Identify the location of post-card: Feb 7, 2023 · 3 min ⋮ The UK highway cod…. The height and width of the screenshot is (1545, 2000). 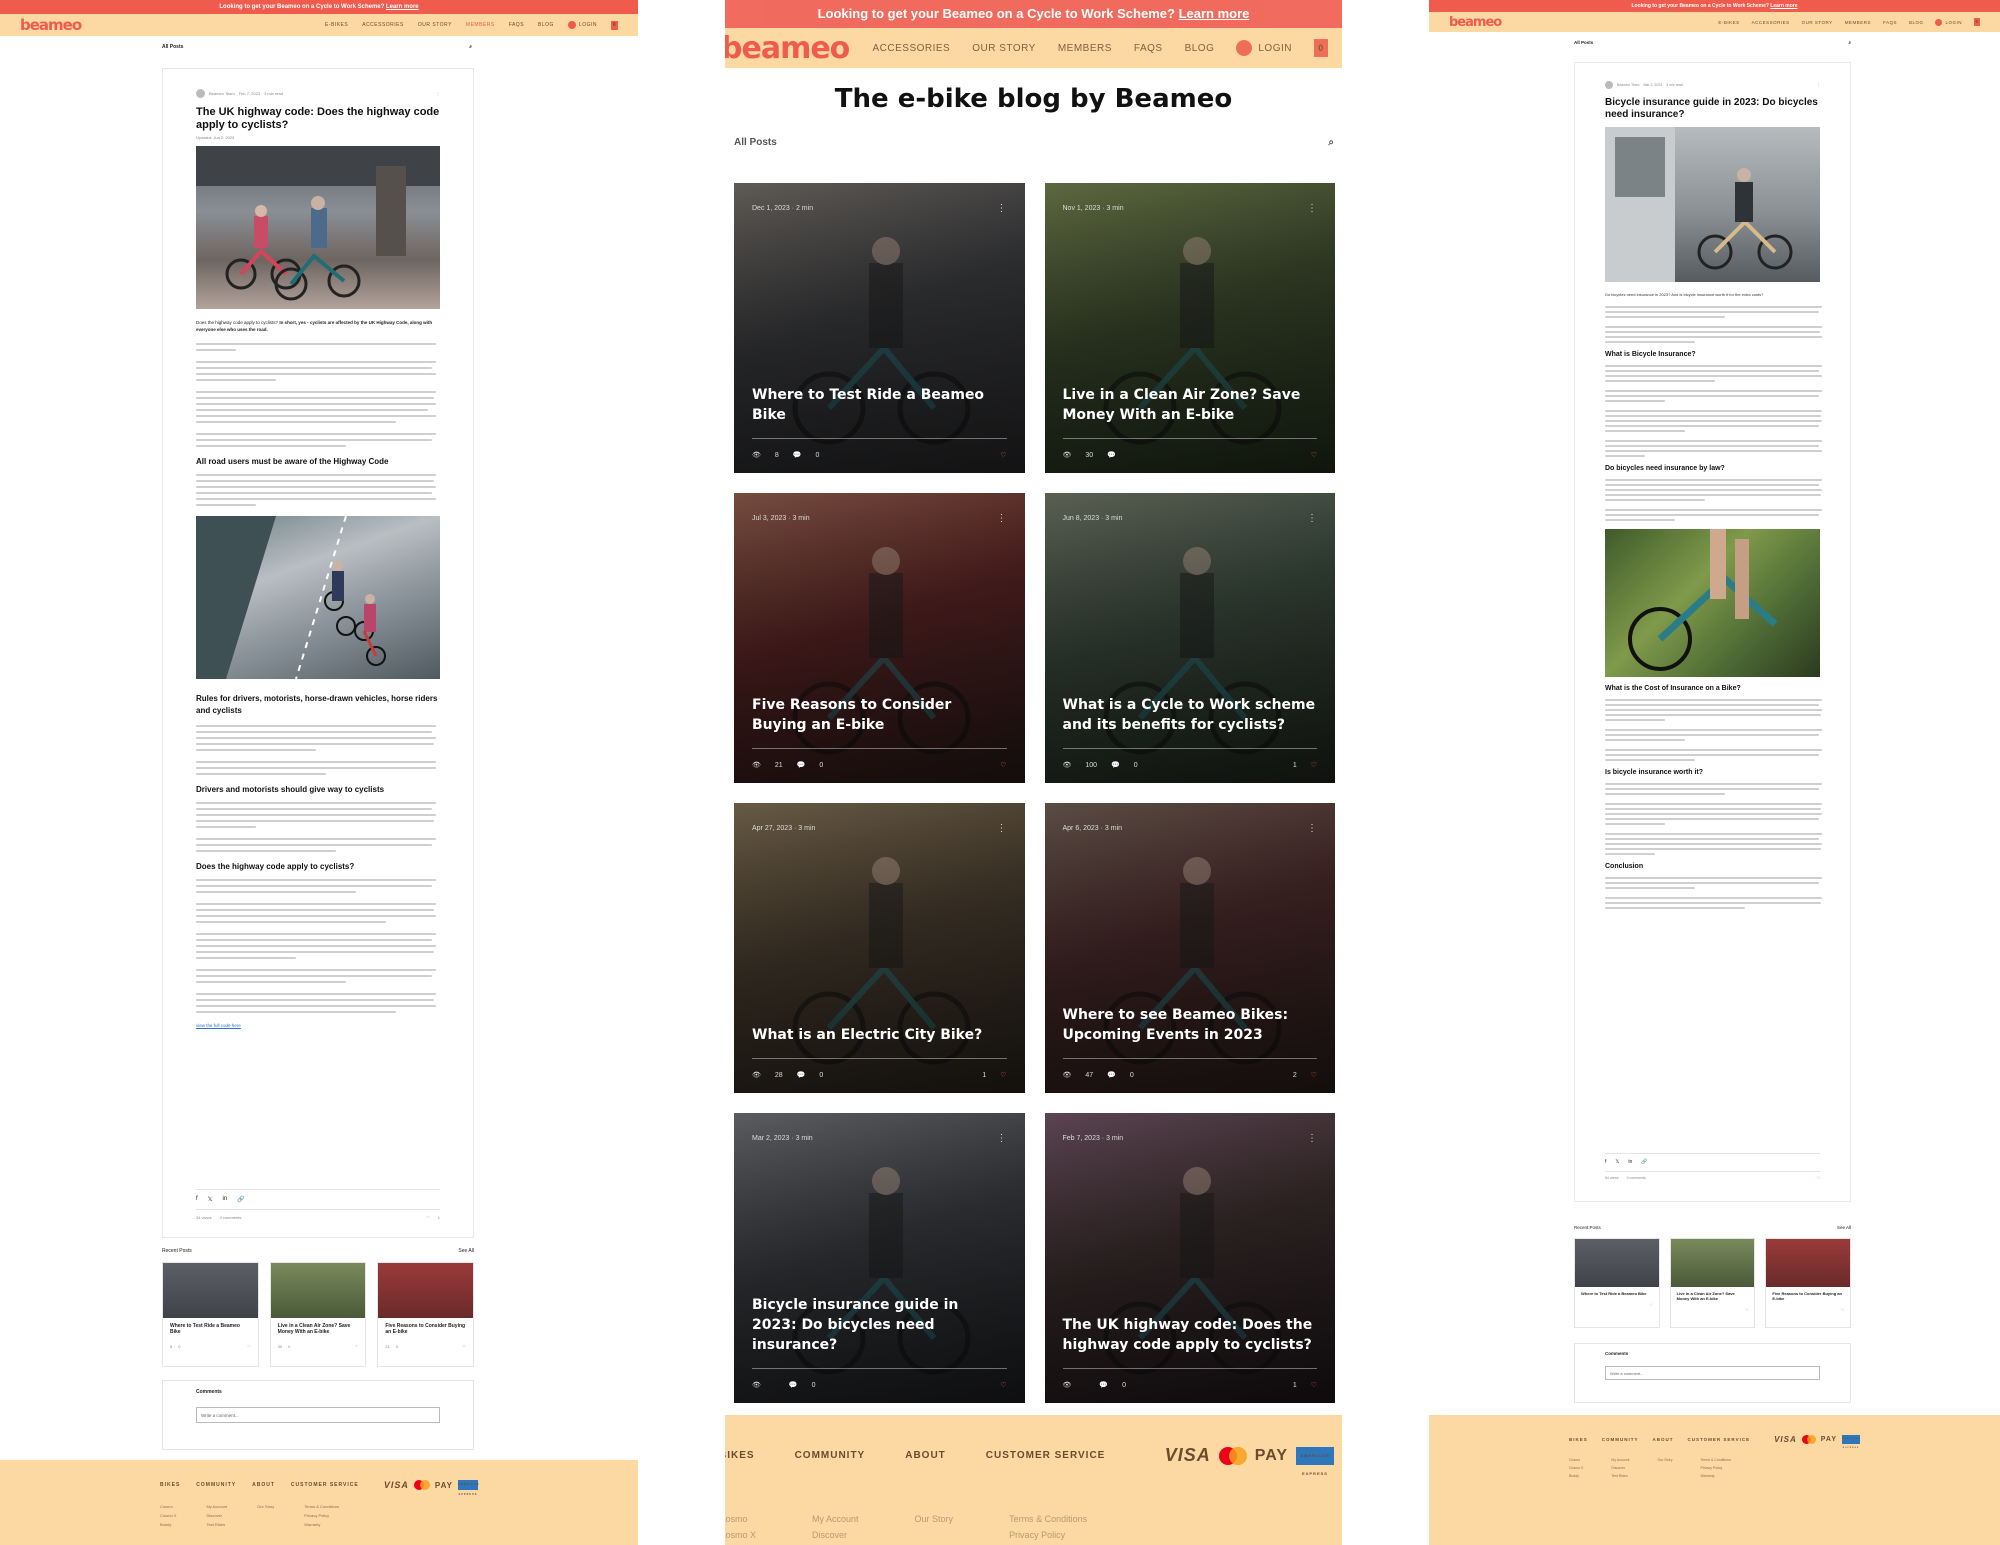
(1189, 1258).